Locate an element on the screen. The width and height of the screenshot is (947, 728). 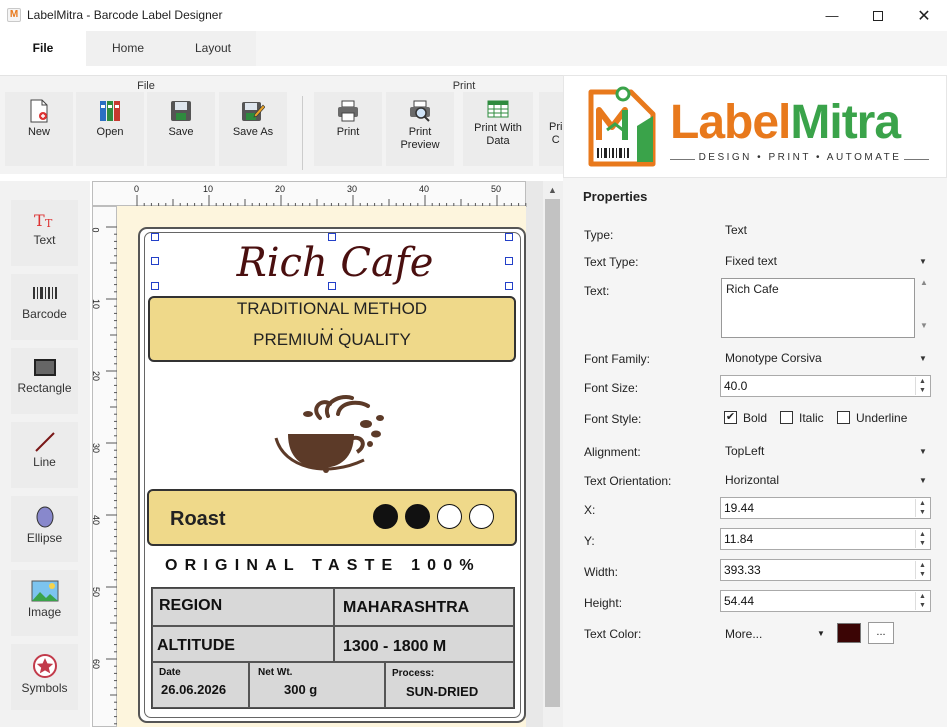
font-size-label: Font Size: is located at coordinates (611, 388).